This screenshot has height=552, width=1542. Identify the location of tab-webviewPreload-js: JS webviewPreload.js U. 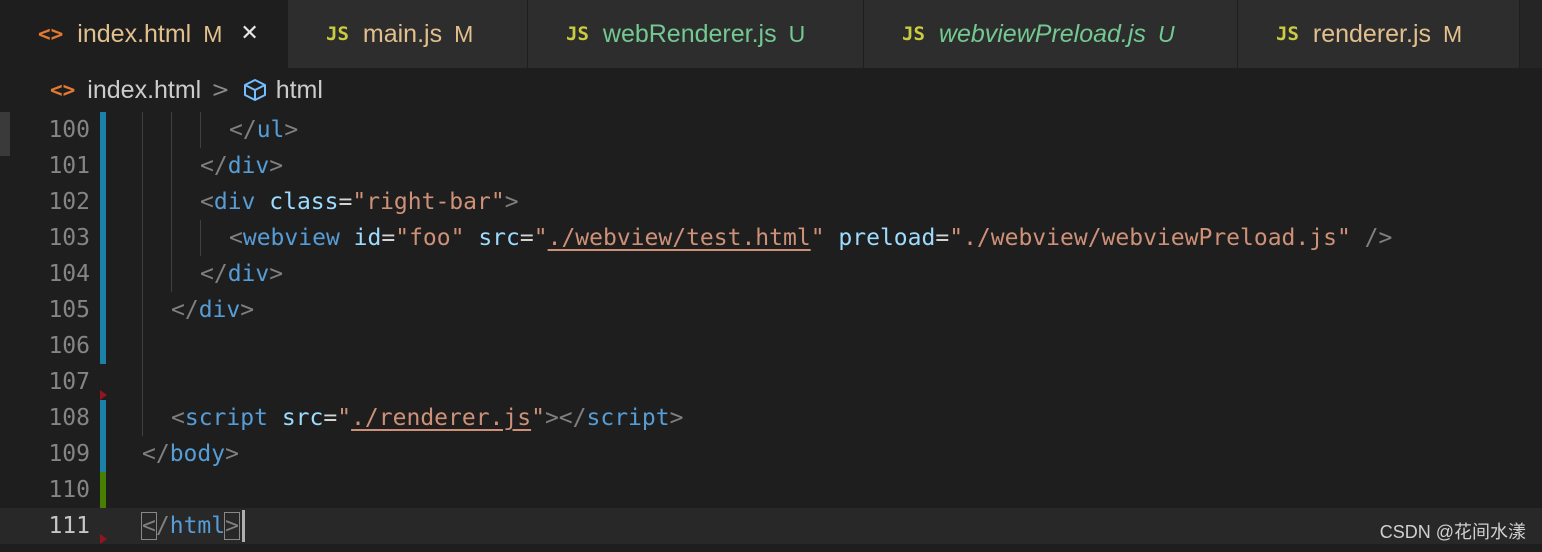
(1051, 34).